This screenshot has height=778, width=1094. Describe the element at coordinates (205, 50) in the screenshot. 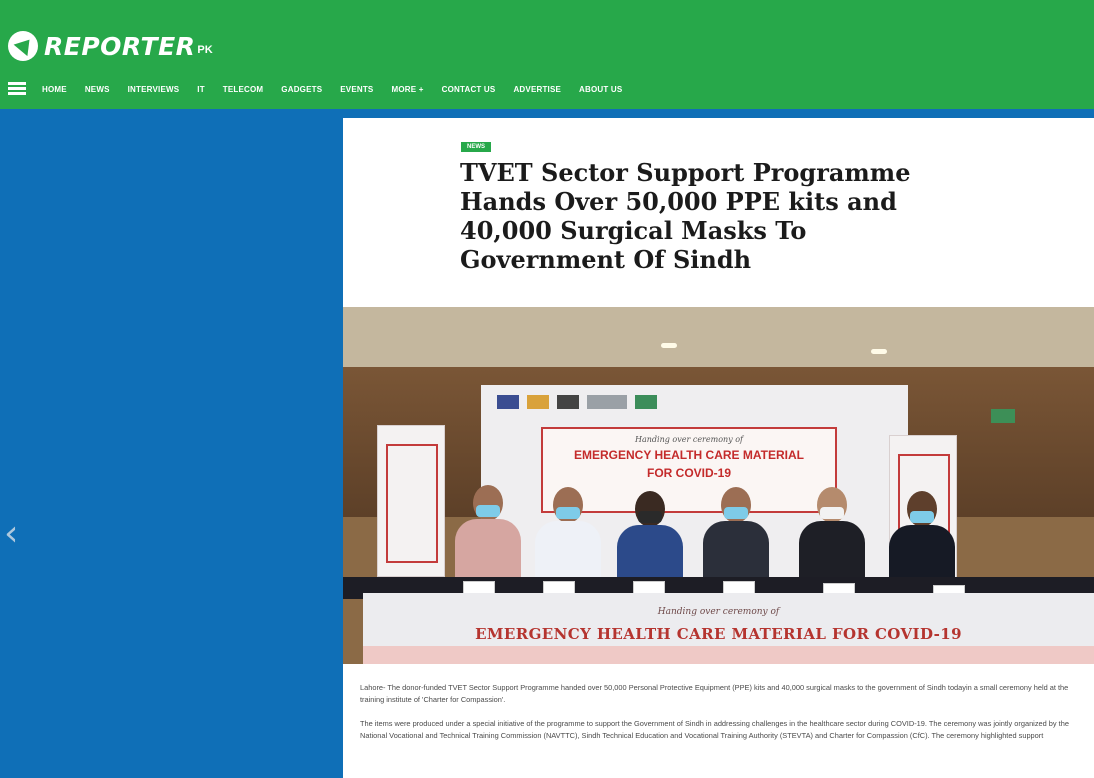

I see `logo-suffix: PK` at that location.